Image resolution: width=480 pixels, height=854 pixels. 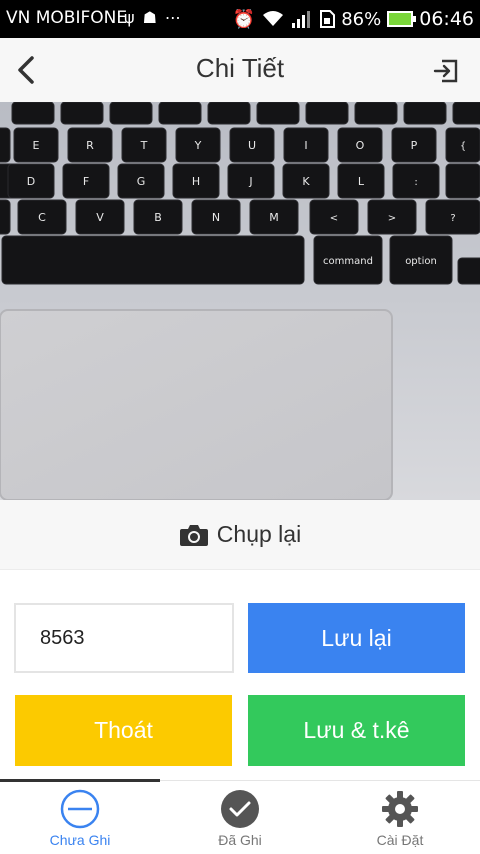 What do you see at coordinates (240, 840) in the screenshot?
I see `tab-label: Đã Ghi` at bounding box center [240, 840].